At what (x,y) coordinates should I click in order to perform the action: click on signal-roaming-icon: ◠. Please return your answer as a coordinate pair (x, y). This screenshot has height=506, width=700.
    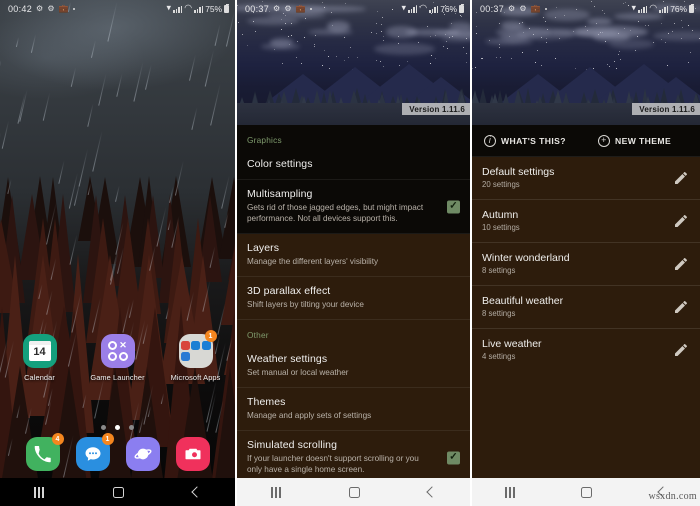
    Looking at the image, I should click on (188, 7).